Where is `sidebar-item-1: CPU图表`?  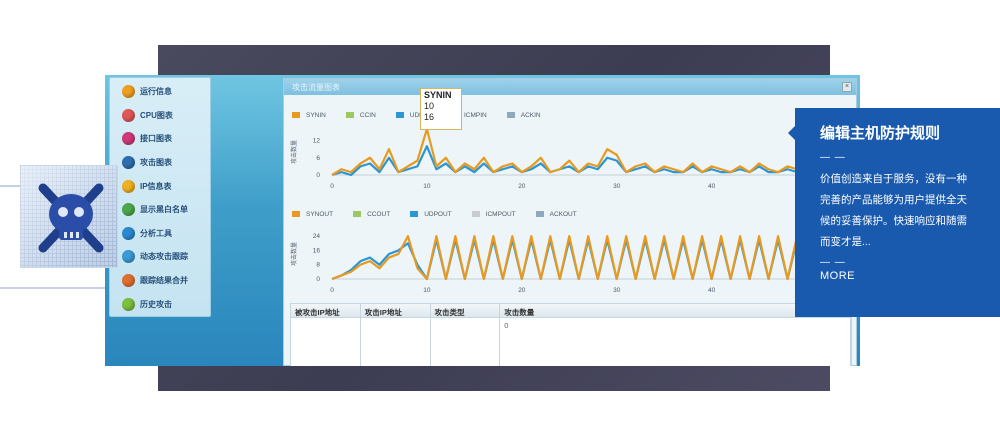
sidebar-item-1: CPU图表 is located at coordinates (160, 116).